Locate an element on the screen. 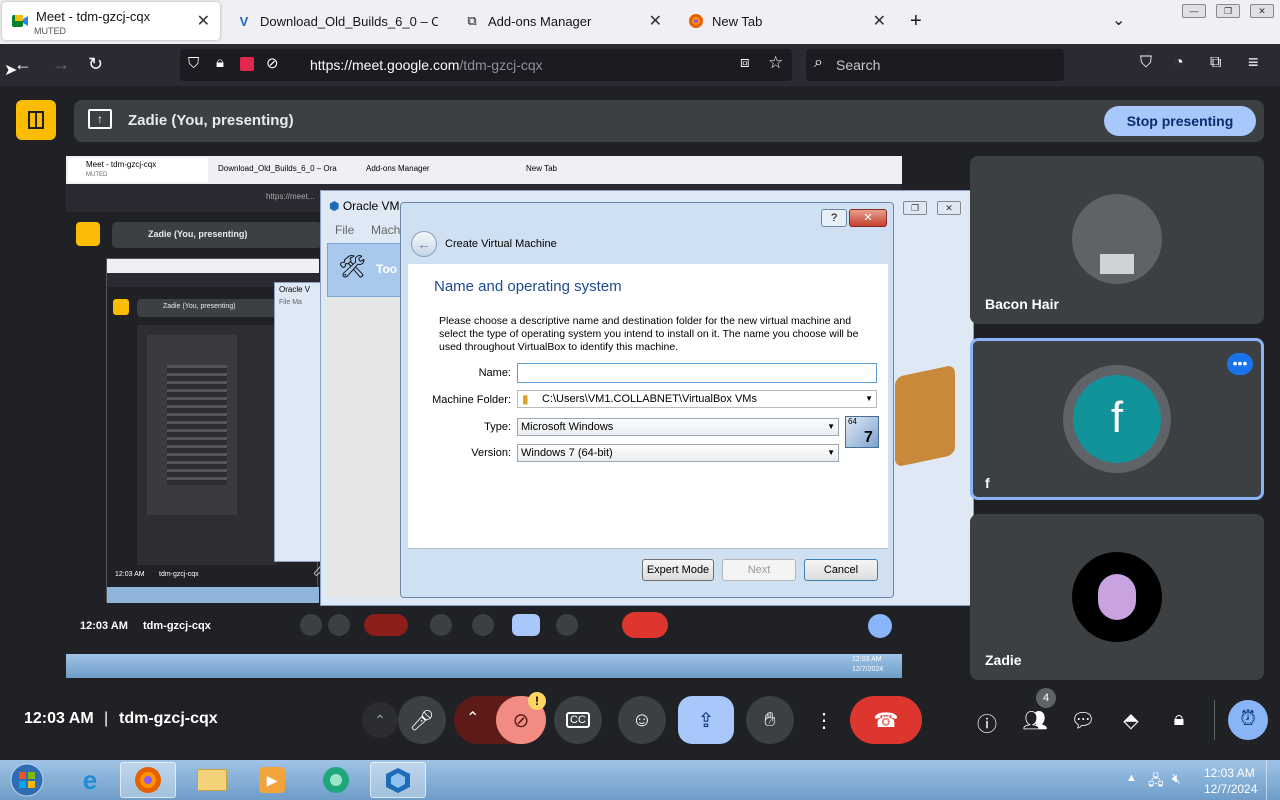 The image size is (1280, 800). avatar-cartoon is located at coordinates (1117, 597).